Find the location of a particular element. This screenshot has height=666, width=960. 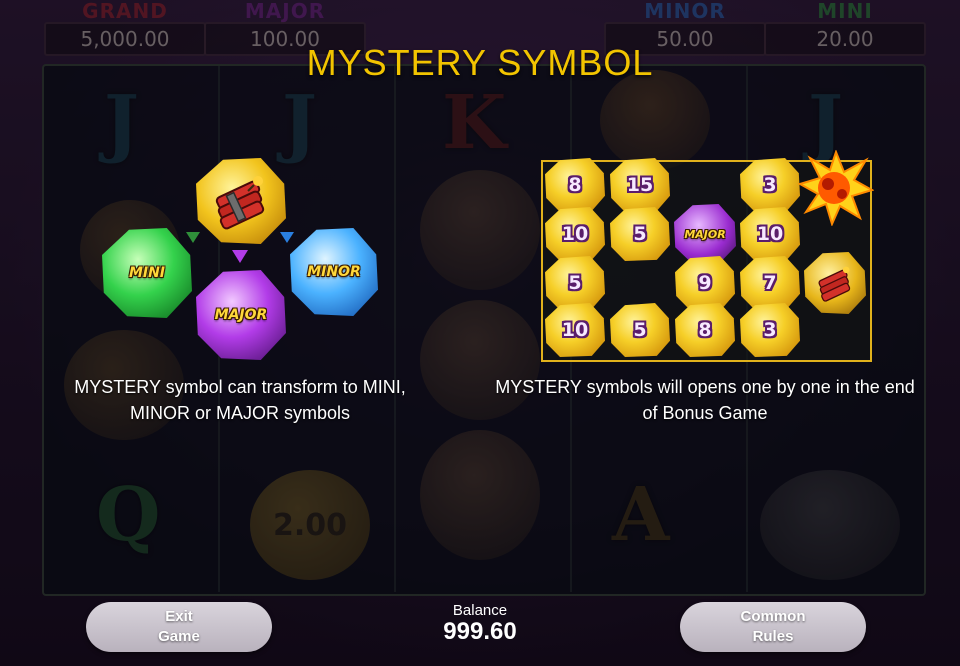

coin-symbol: 9 is located at coordinates (705, 283).